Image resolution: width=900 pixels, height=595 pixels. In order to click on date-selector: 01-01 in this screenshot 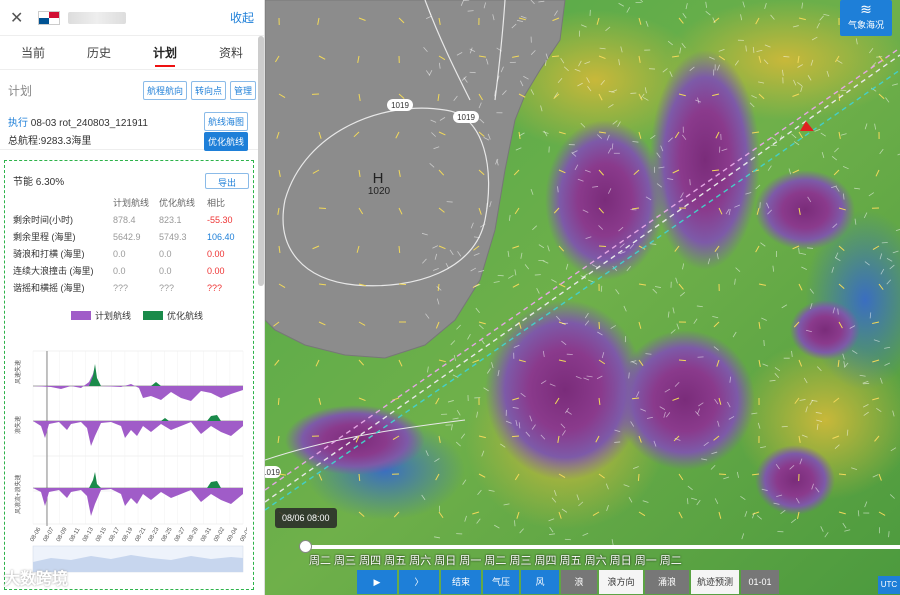, I will do `click(760, 582)`.